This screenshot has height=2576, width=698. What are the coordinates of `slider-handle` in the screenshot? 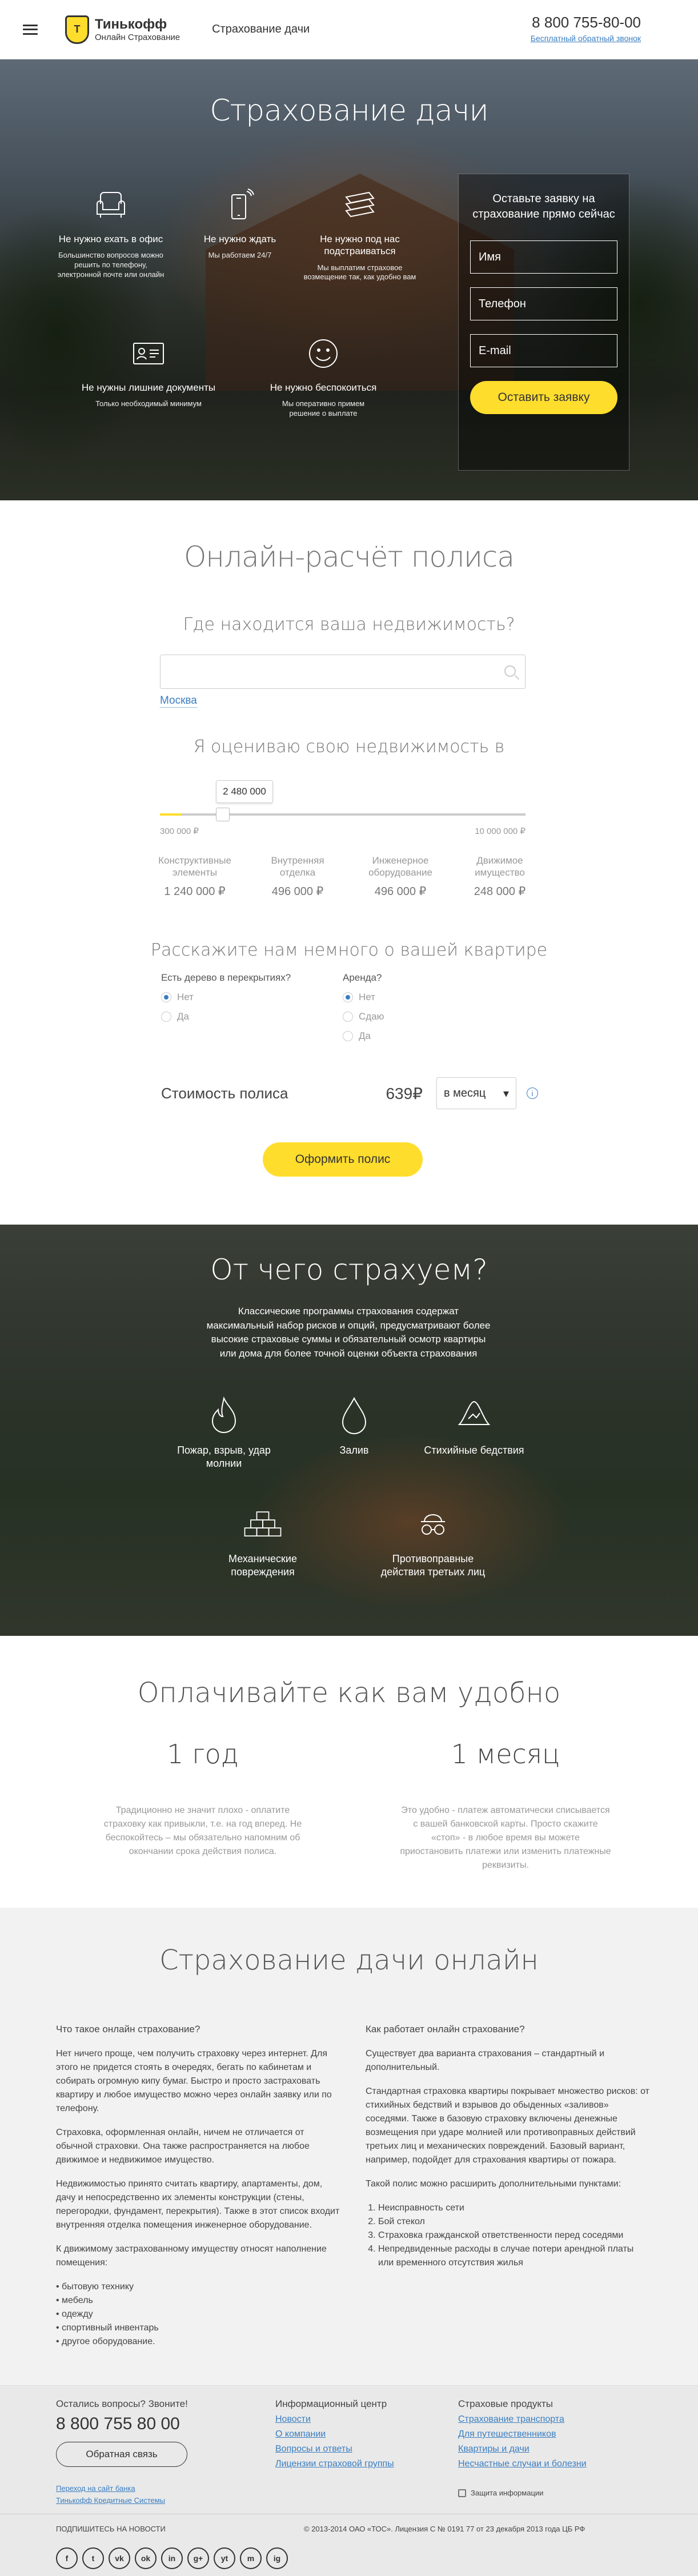 It's located at (223, 814).